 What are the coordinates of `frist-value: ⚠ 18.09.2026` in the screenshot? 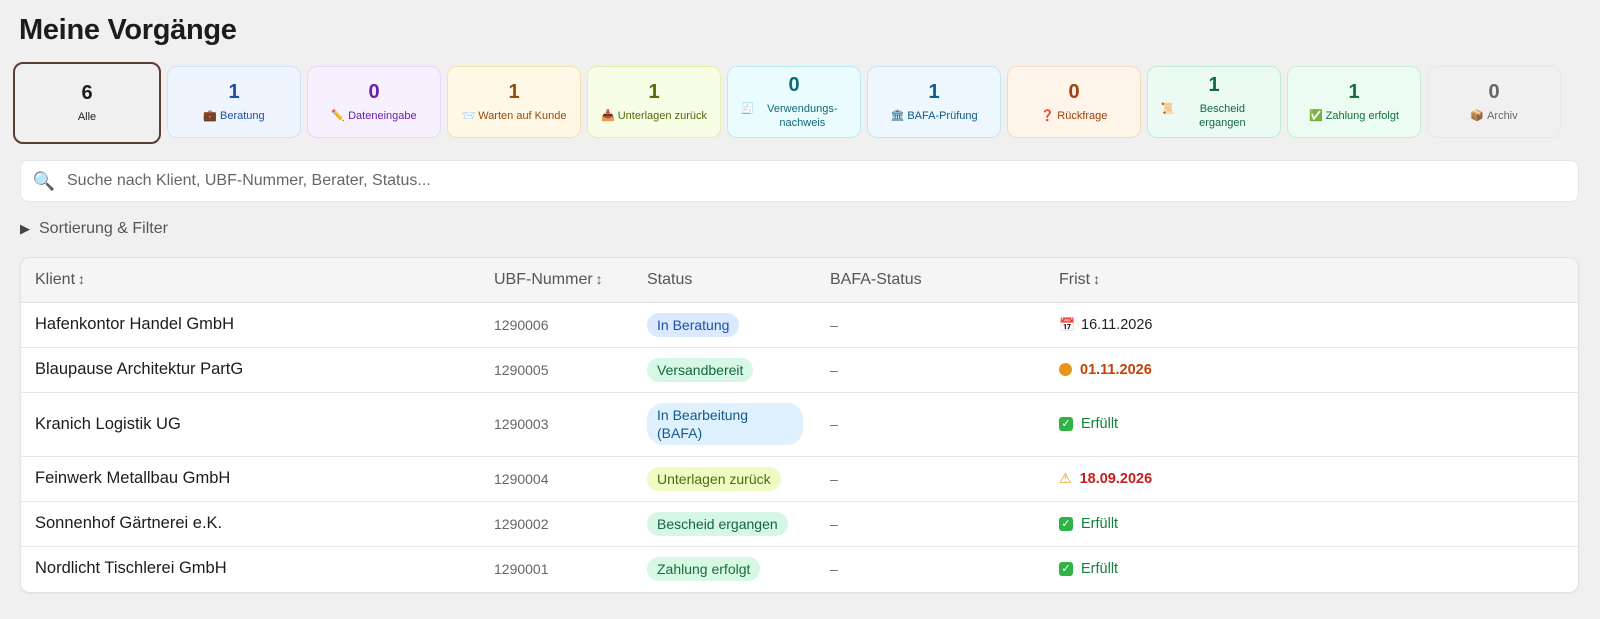 It's located at (1318, 478).